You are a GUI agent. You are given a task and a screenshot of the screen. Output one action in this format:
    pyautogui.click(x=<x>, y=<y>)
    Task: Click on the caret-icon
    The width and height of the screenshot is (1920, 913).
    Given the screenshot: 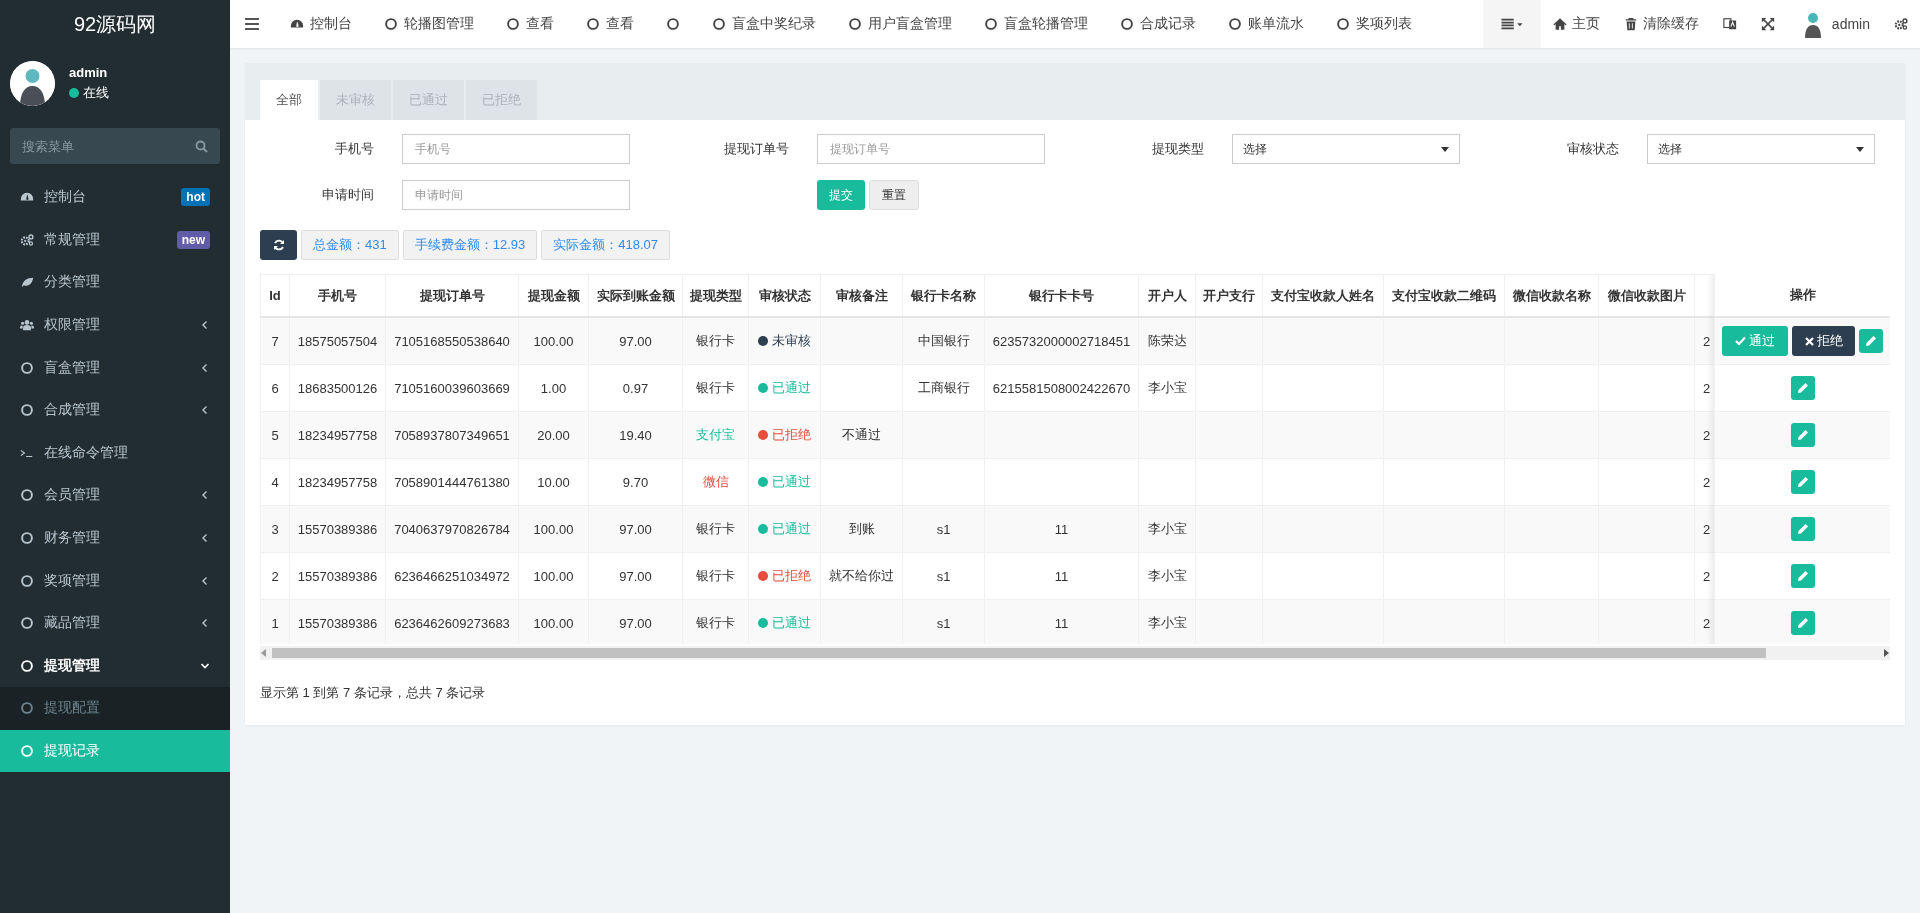 What is the action you would take?
    pyautogui.click(x=1445, y=149)
    